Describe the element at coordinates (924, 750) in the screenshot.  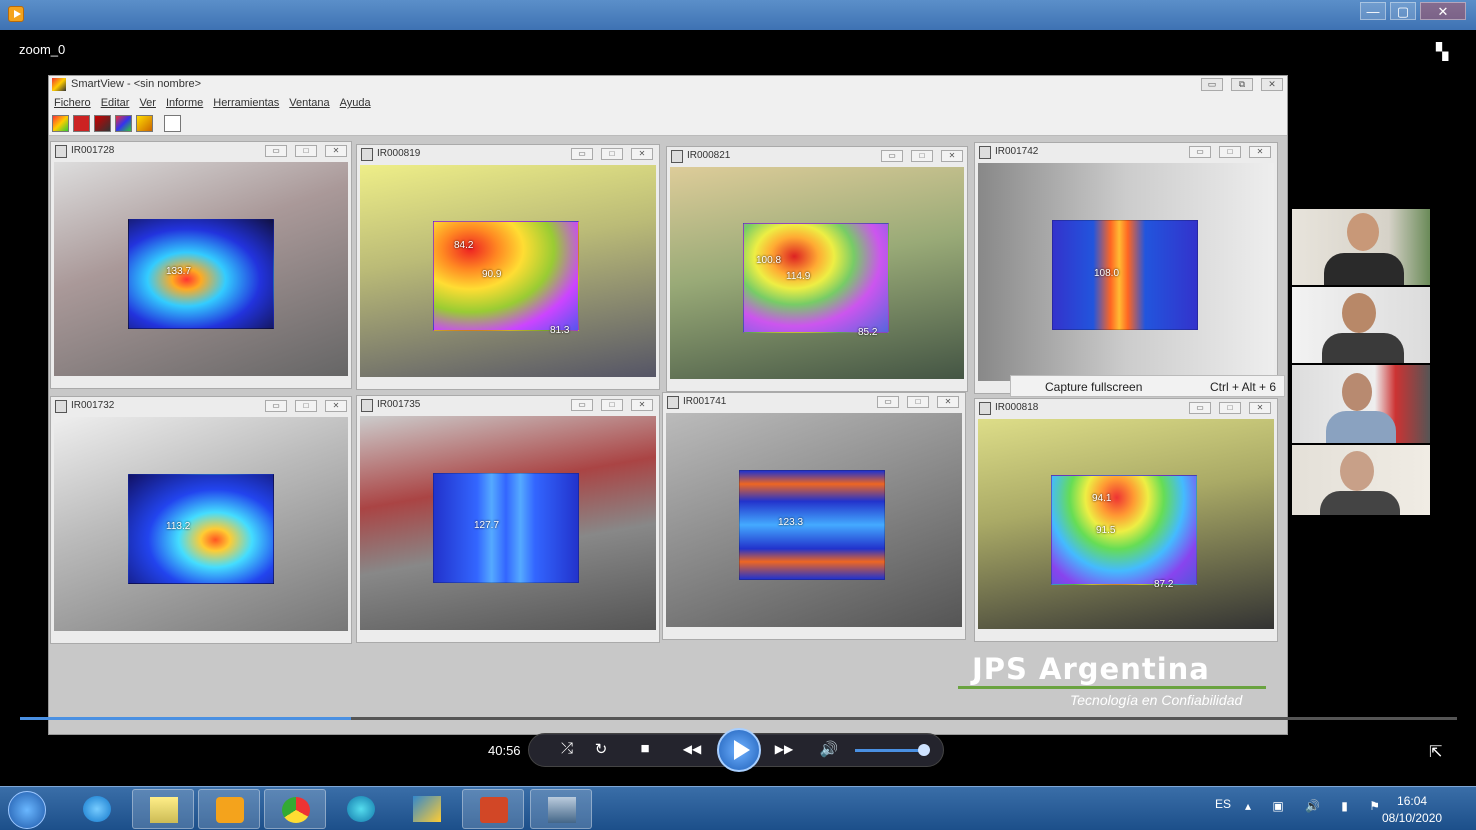
I see `volume-knob` at that location.